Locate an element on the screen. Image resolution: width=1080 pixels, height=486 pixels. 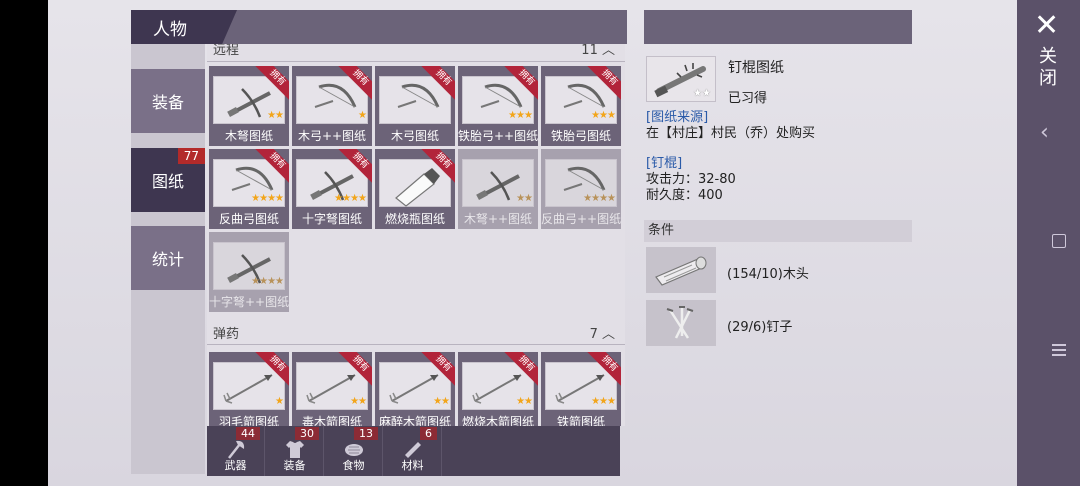
blueprint-card: ★★★★ 反曲弓++图纸 is located at coordinates (581, 189).